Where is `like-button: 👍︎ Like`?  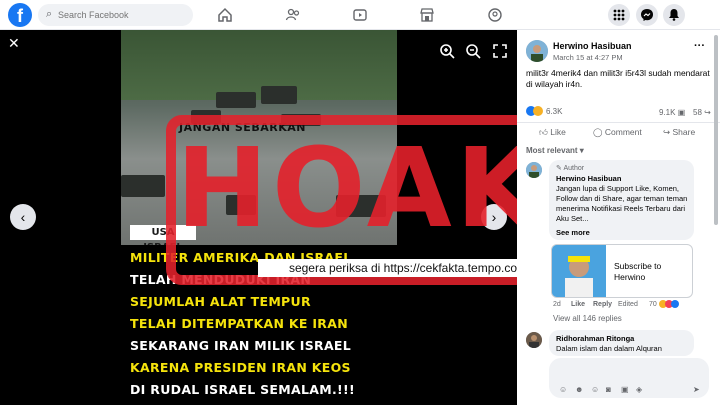 like-button: 👍︎ Like is located at coordinates (552, 132).